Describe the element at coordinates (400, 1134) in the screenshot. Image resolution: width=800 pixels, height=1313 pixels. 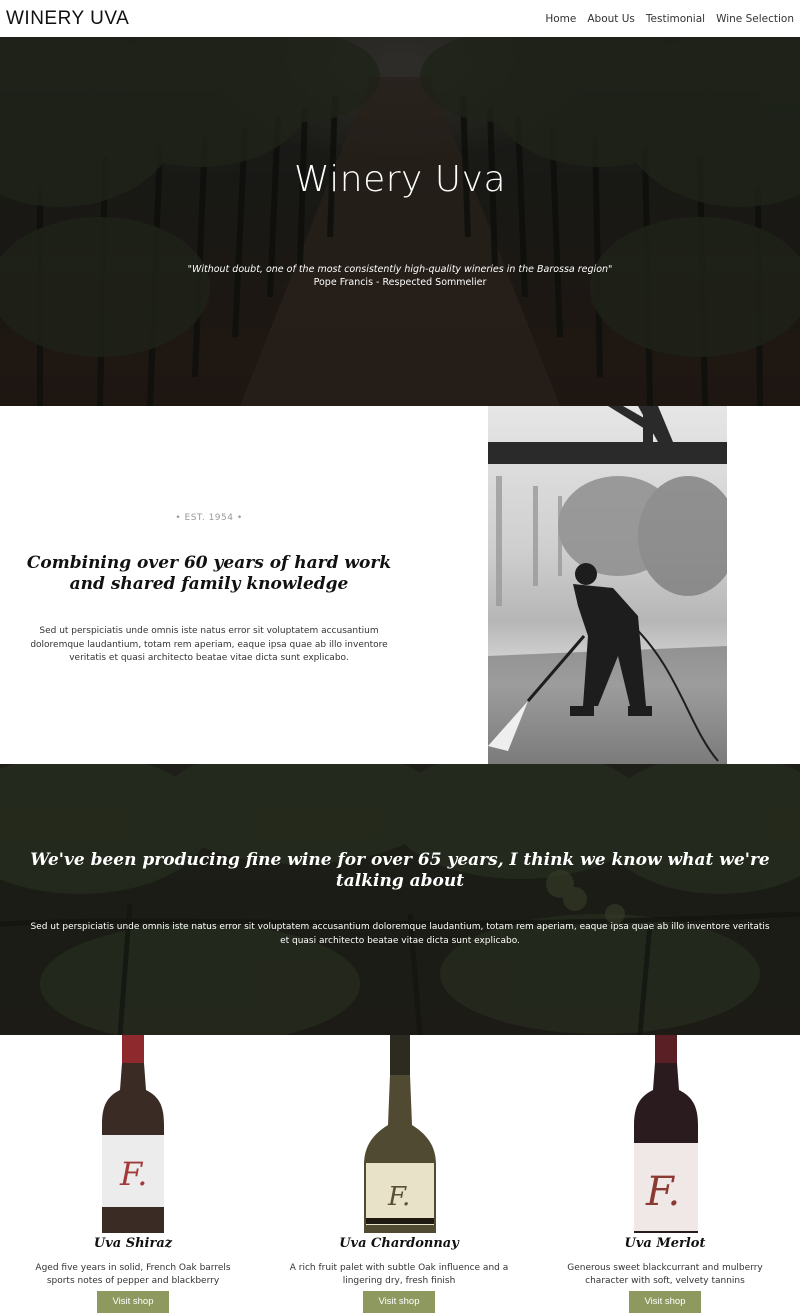
I see `chardonnay-bottle-image: F.` at that location.